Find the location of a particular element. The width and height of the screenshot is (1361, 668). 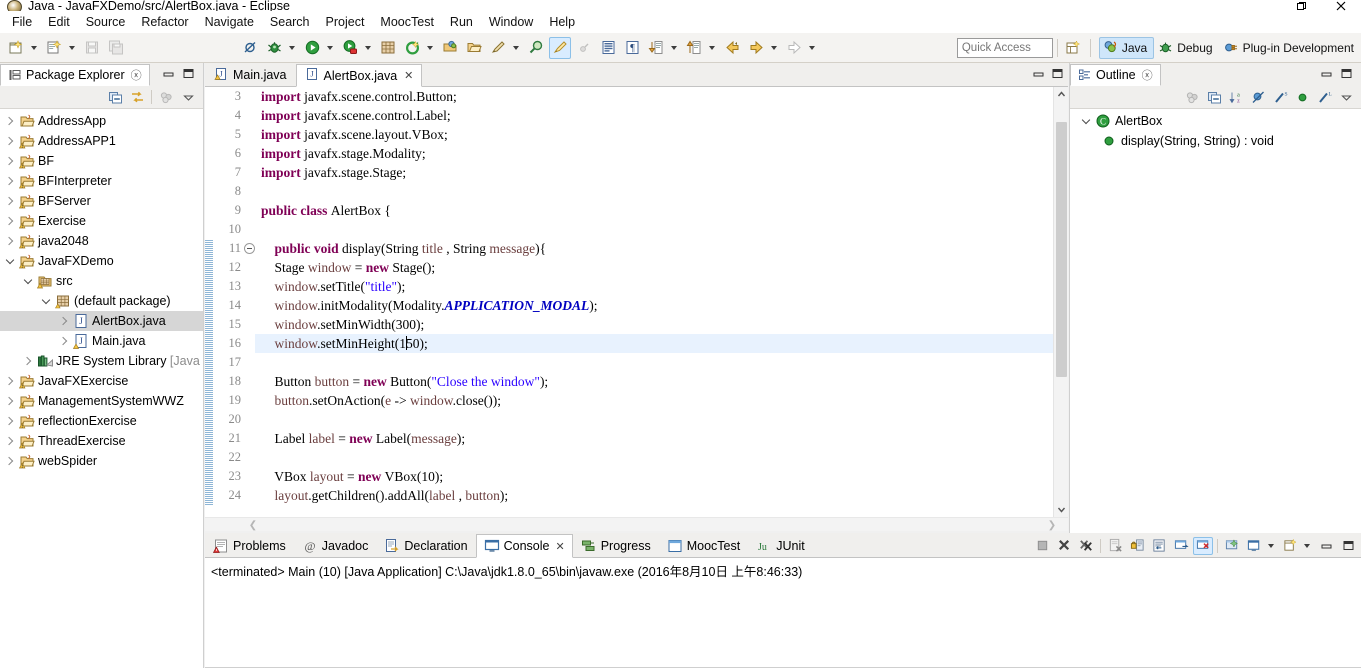

run-dropdown-arrow is located at coordinates (330, 48).